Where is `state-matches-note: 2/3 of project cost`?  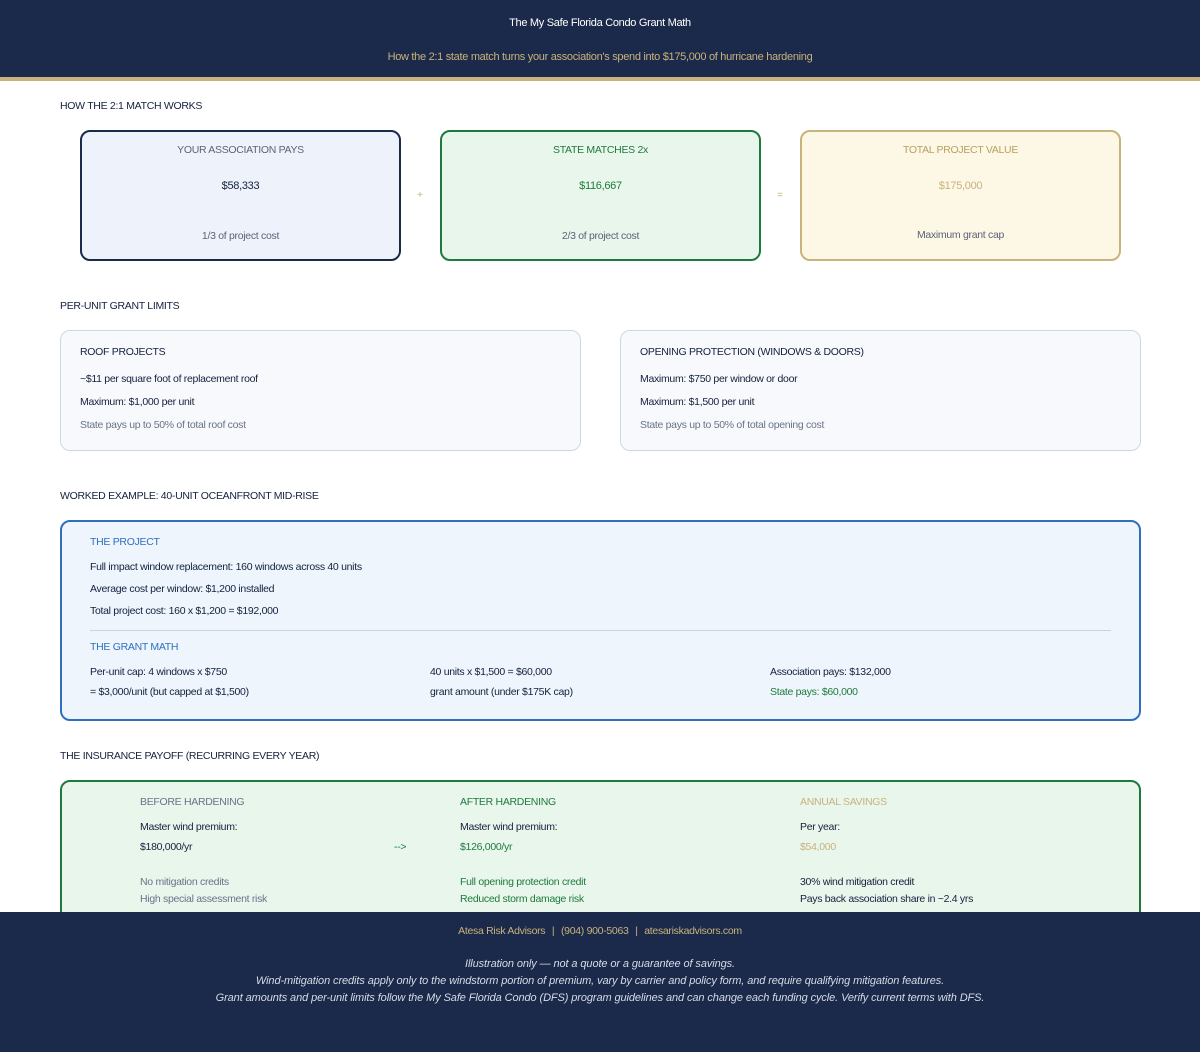 state-matches-note: 2/3 of project cost is located at coordinates (600, 236).